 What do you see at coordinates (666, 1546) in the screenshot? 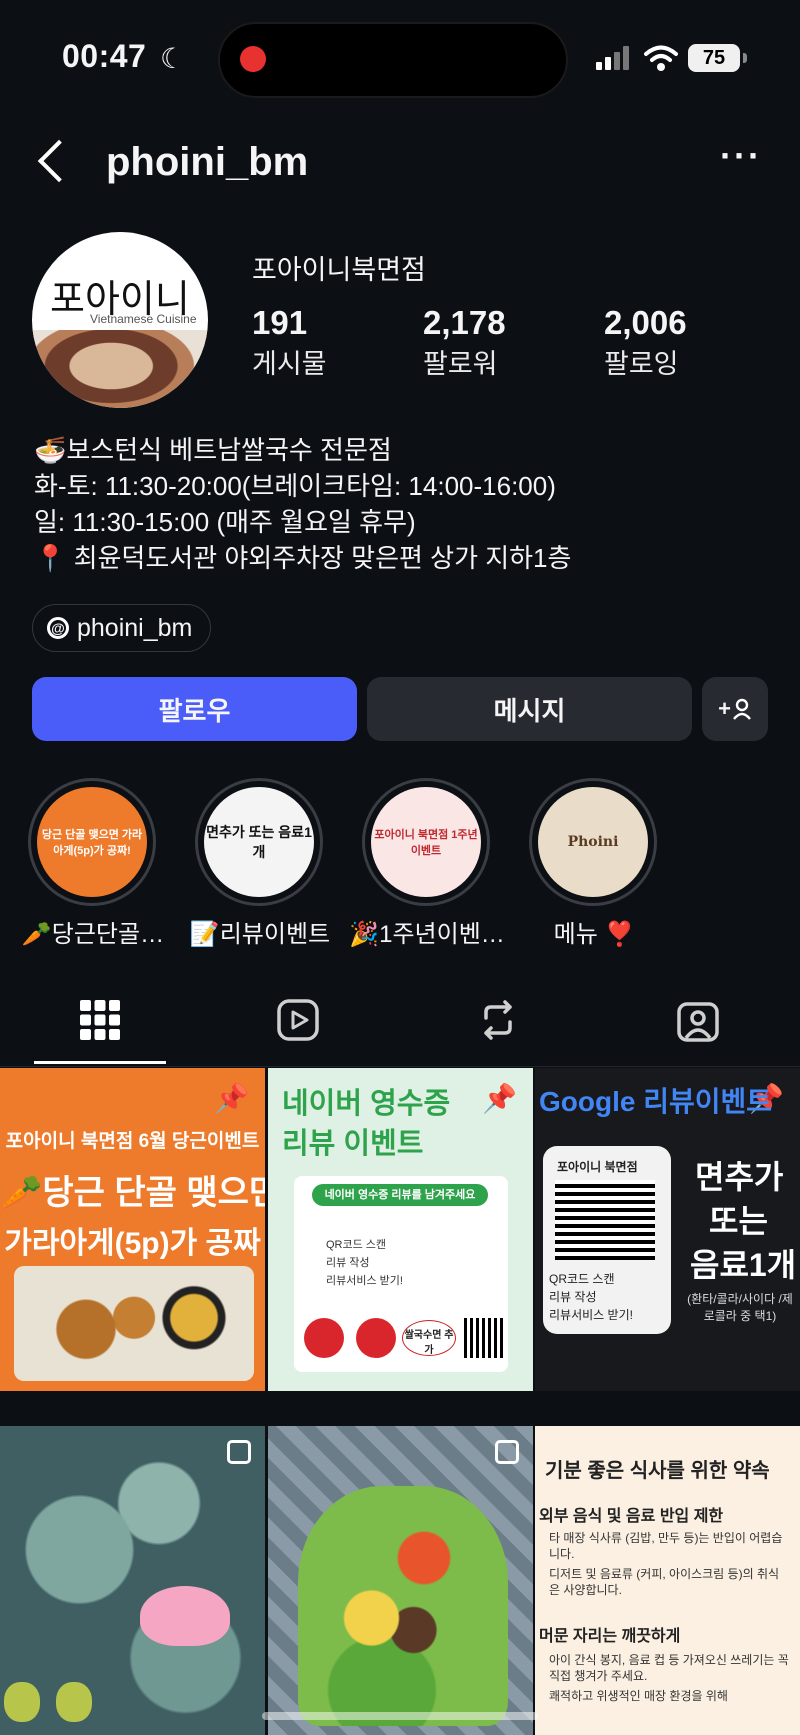
I see `post-6-rule-1a: 타 매장 식사류 (김밥, 만두 등)는 반입이 어렵습니다.` at bounding box center [666, 1546].